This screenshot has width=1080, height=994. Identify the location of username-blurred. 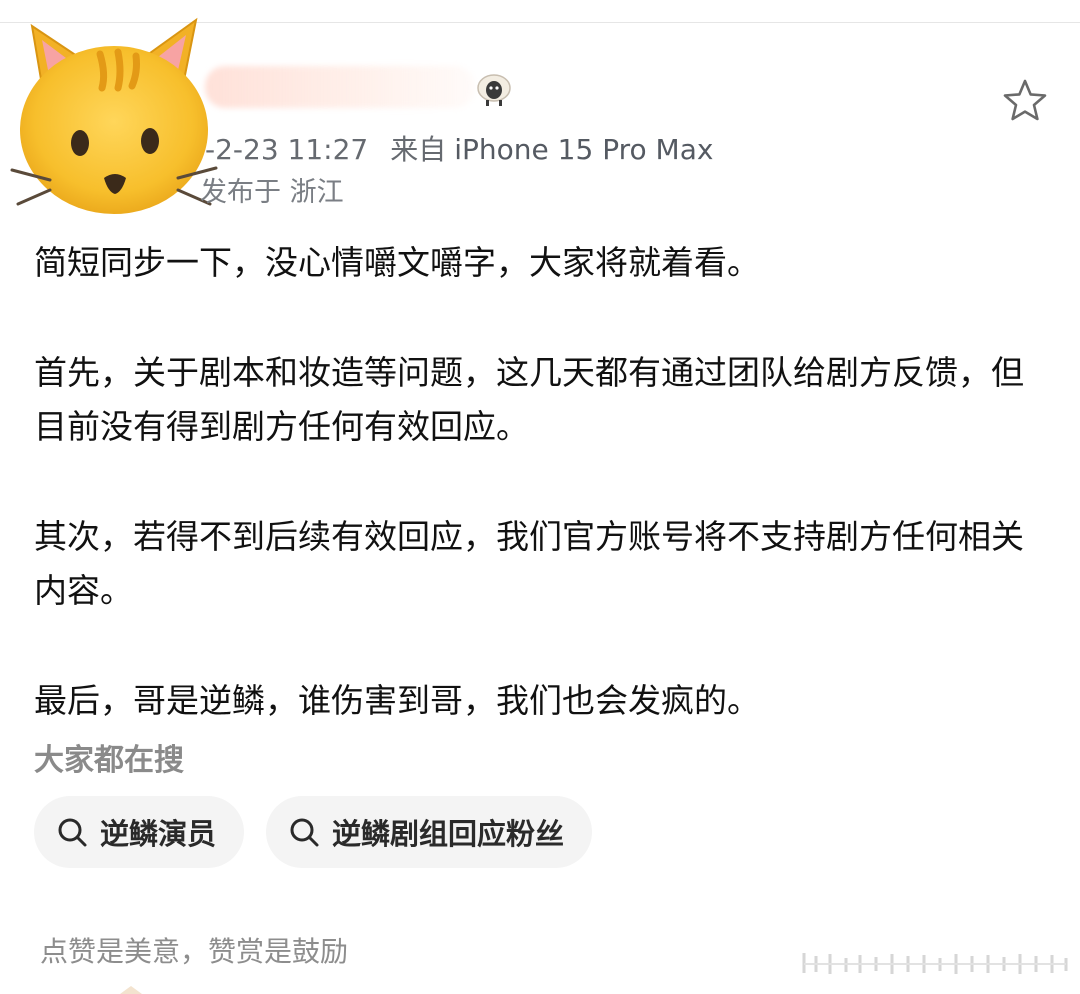
(340, 87).